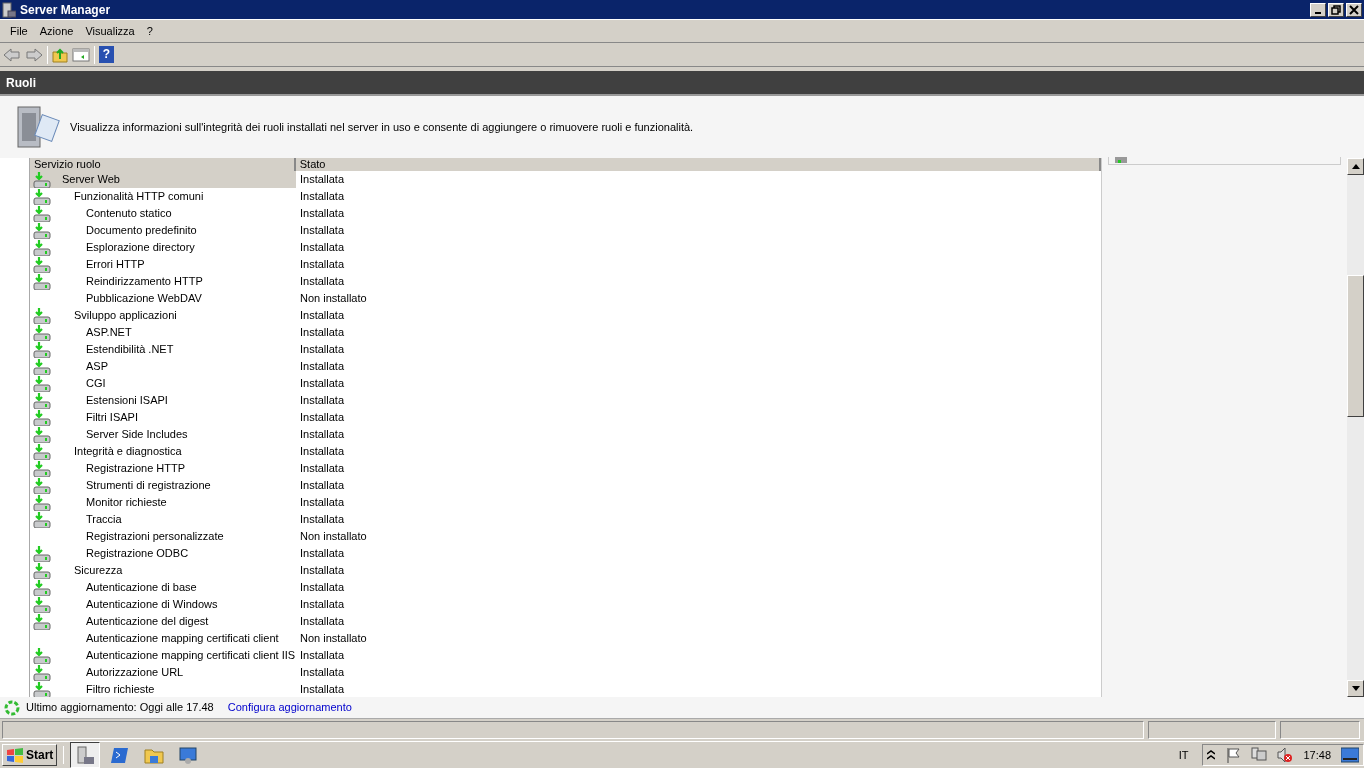  I want to click on table-row: Monitor richieste Installata, so click(565, 502).